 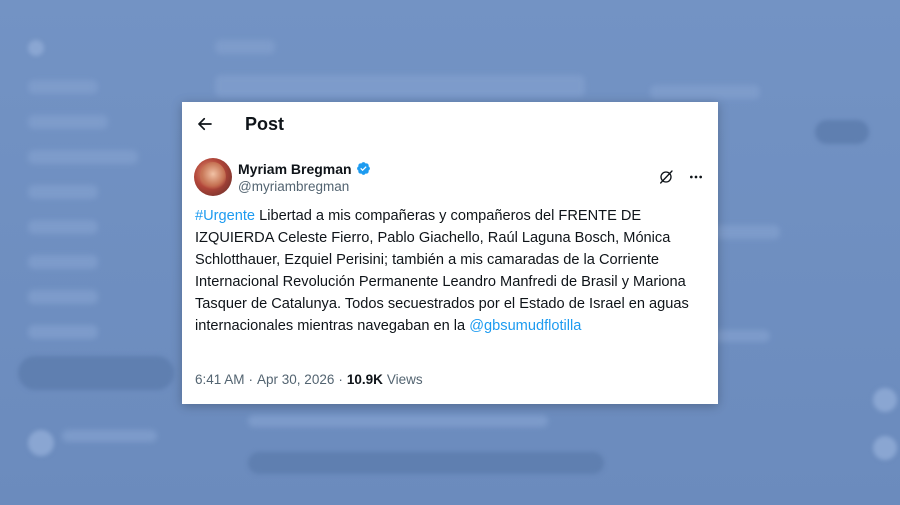 What do you see at coordinates (213, 177) in the screenshot?
I see `avatar` at bounding box center [213, 177].